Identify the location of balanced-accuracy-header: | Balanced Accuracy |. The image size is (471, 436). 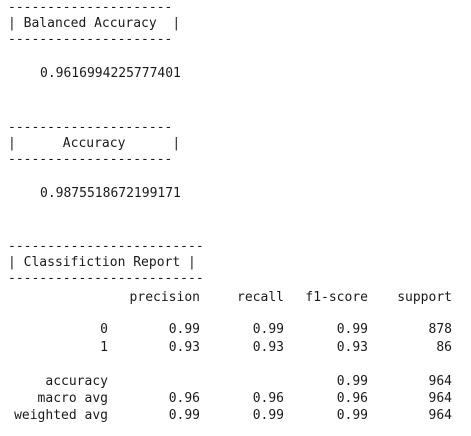
(94, 23).